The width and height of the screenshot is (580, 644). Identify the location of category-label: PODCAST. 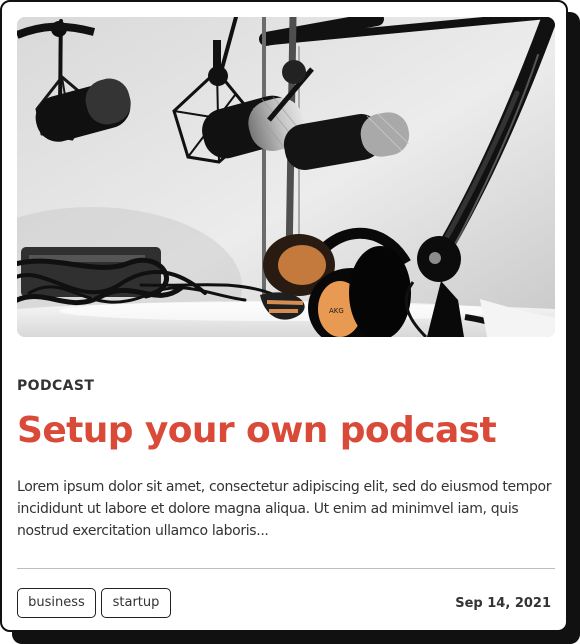
(56, 386).